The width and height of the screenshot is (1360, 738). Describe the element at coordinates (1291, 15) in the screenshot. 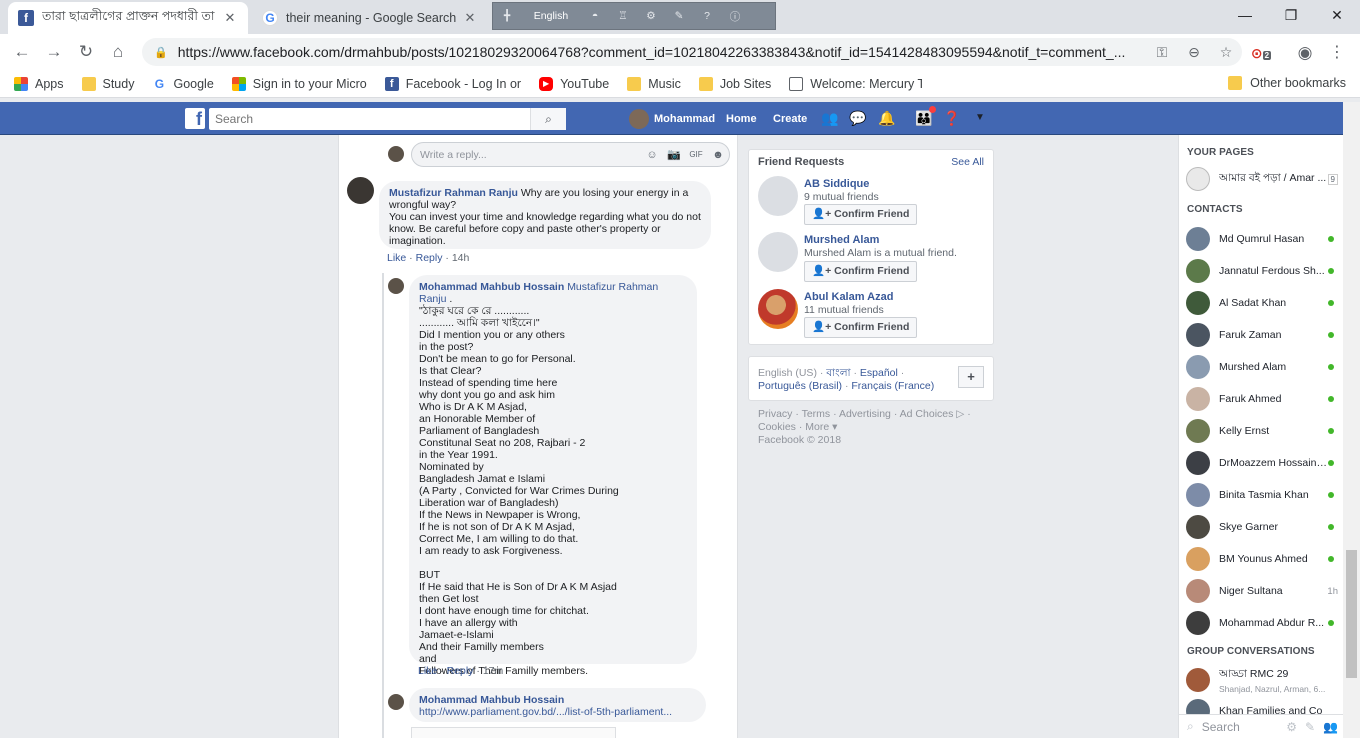

I see `restore-button: ❐` at that location.